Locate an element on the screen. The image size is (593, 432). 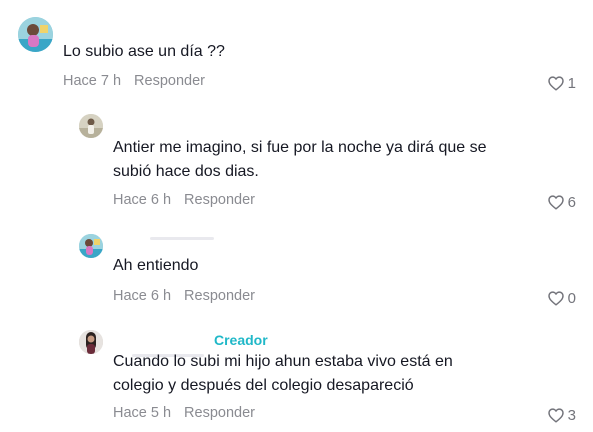
comment-meta: Hace 5 h Responder is located at coordinates (184, 413).